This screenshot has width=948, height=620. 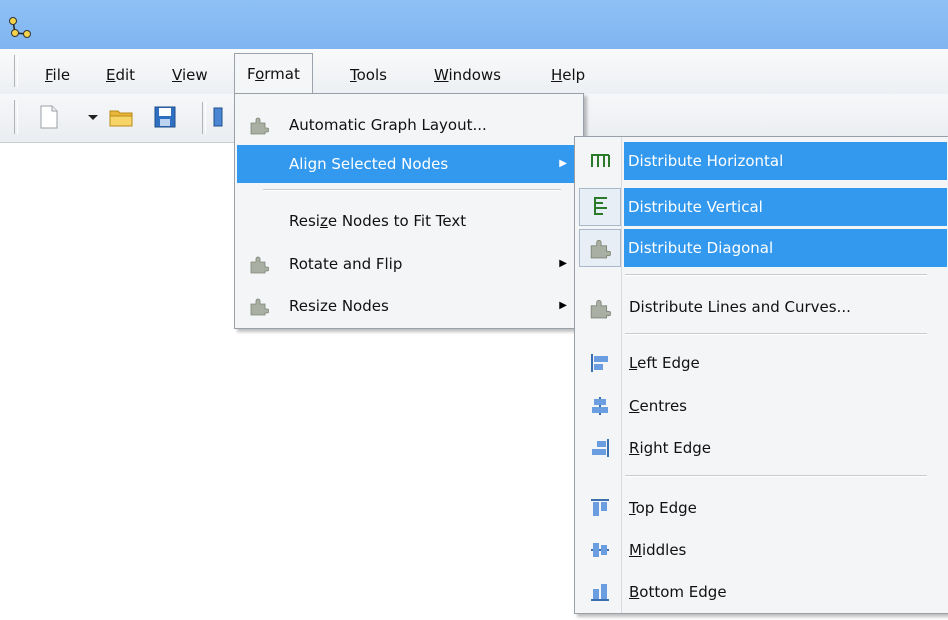 I want to click on align-top-edge-icon, so click(x=600, y=507).